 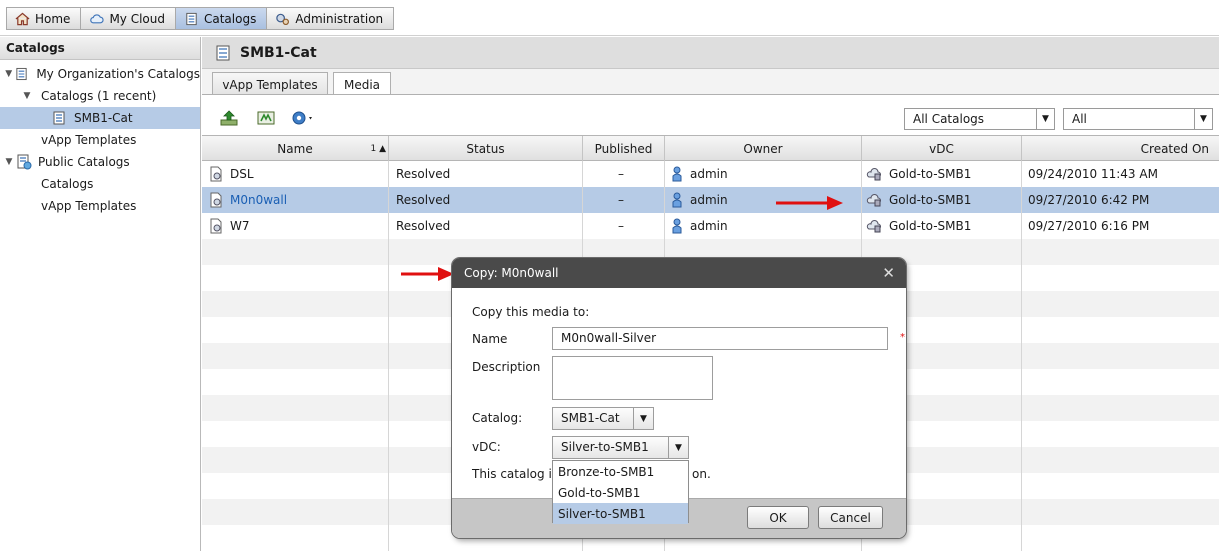 What do you see at coordinates (230, 18) in the screenshot?
I see `nav-tab-label: Catalogs` at bounding box center [230, 18].